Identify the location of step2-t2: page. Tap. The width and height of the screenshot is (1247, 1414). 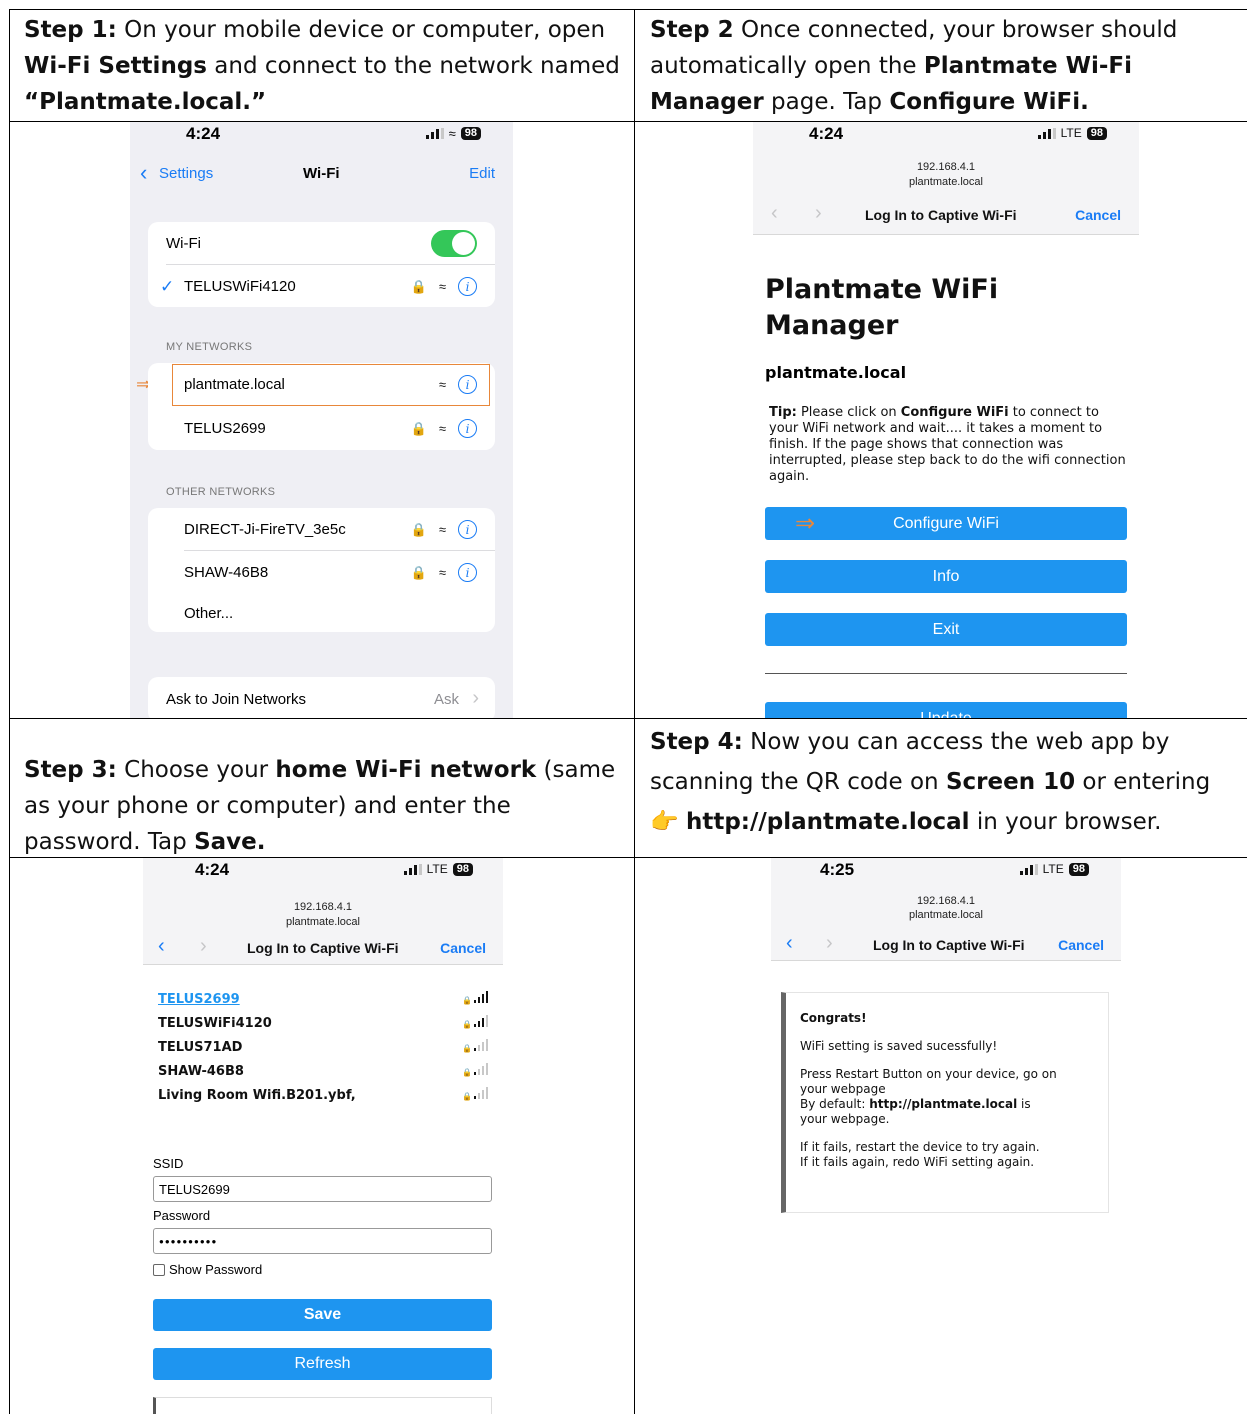
(826, 102).